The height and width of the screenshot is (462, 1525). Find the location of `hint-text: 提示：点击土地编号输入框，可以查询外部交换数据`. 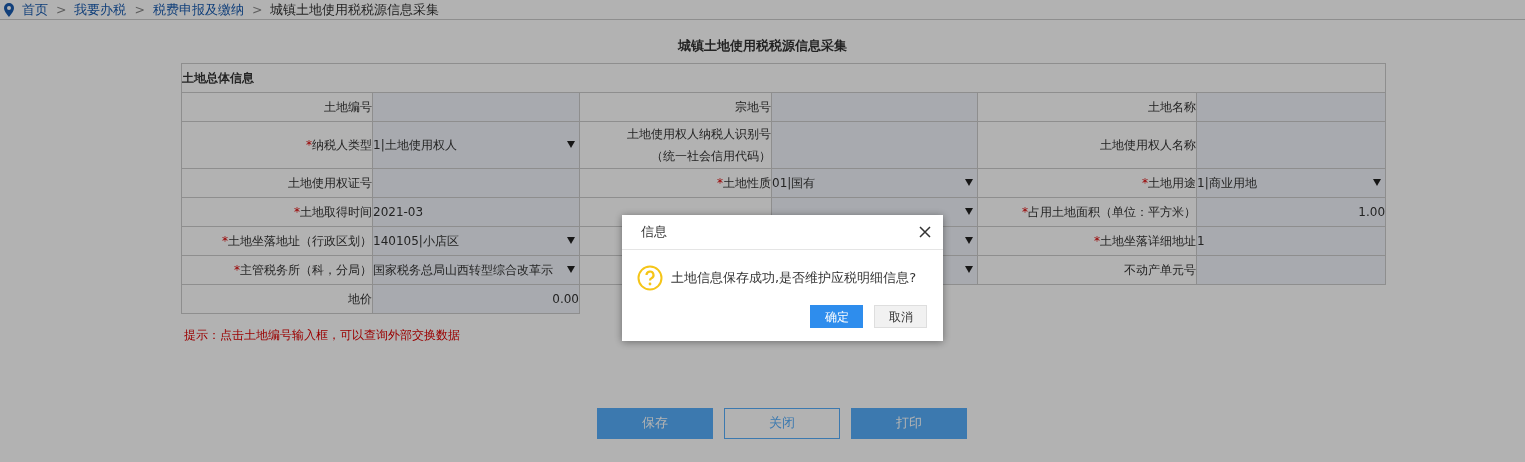

hint-text: 提示：点击土地编号输入框，可以查询外部交换数据 is located at coordinates (322, 335).